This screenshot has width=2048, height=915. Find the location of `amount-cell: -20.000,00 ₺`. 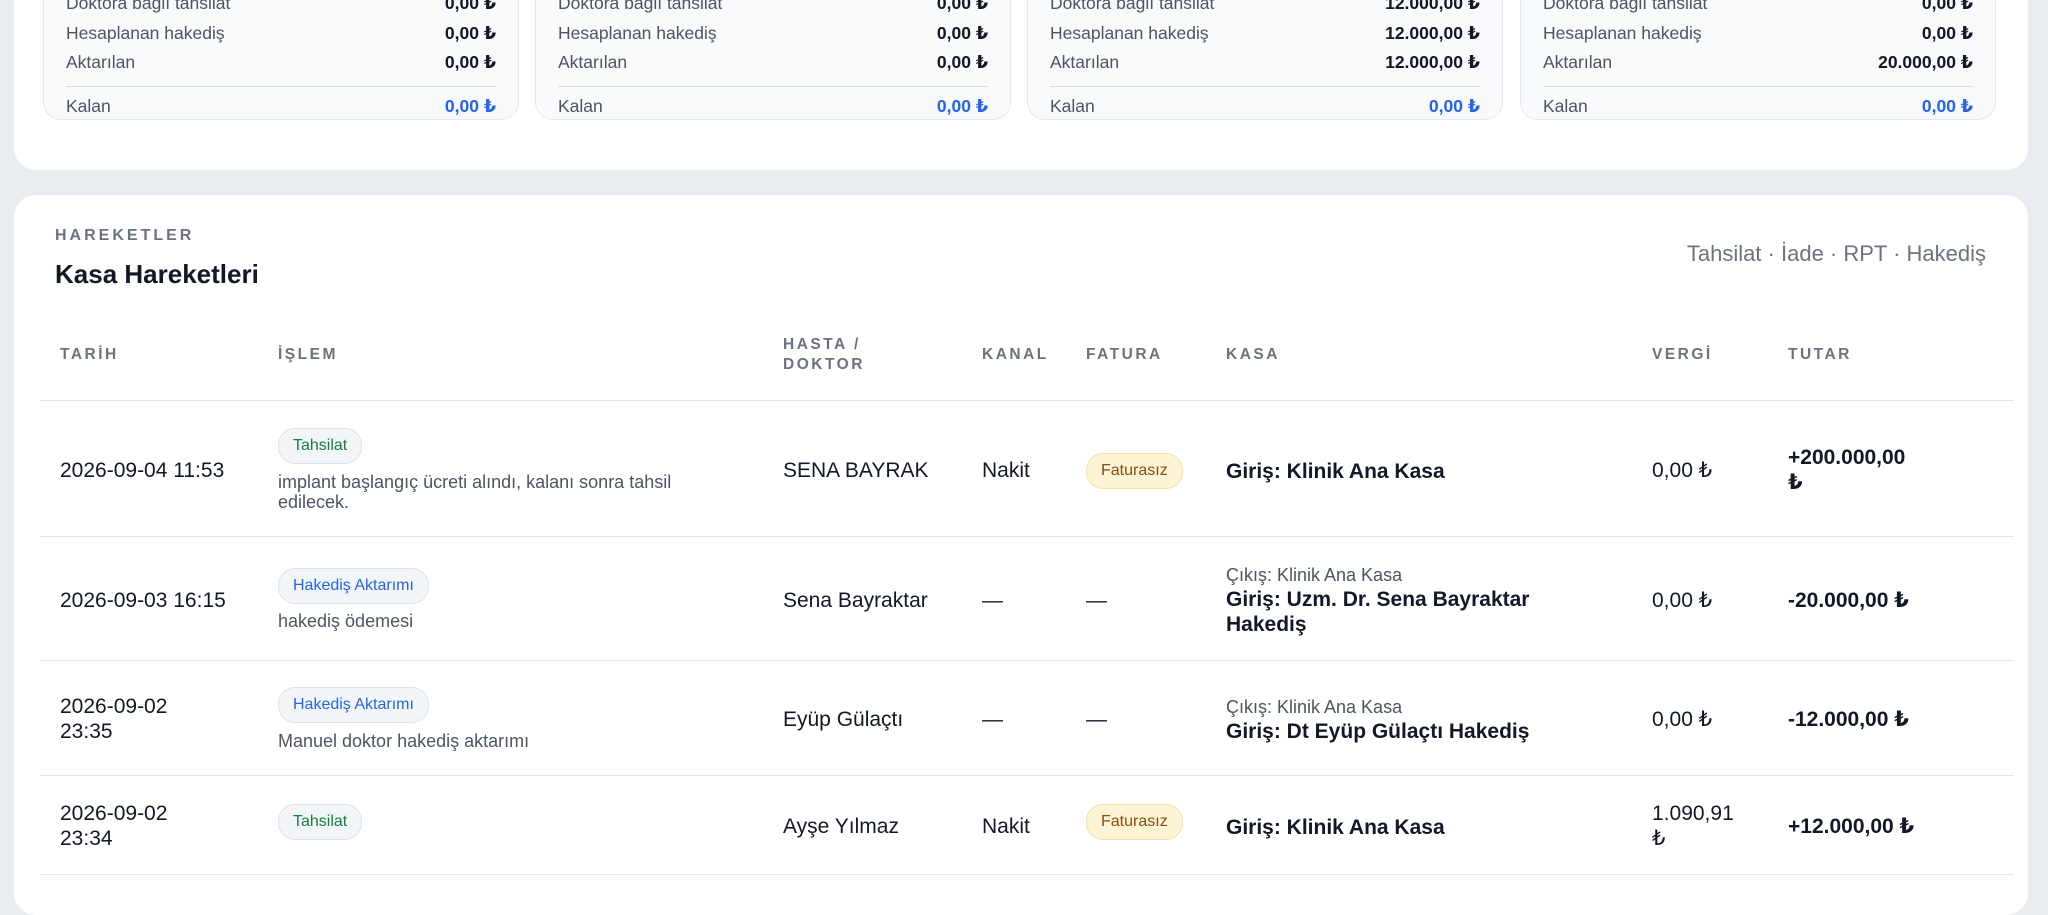

amount-cell: -20.000,00 ₺ is located at coordinates (1848, 600).